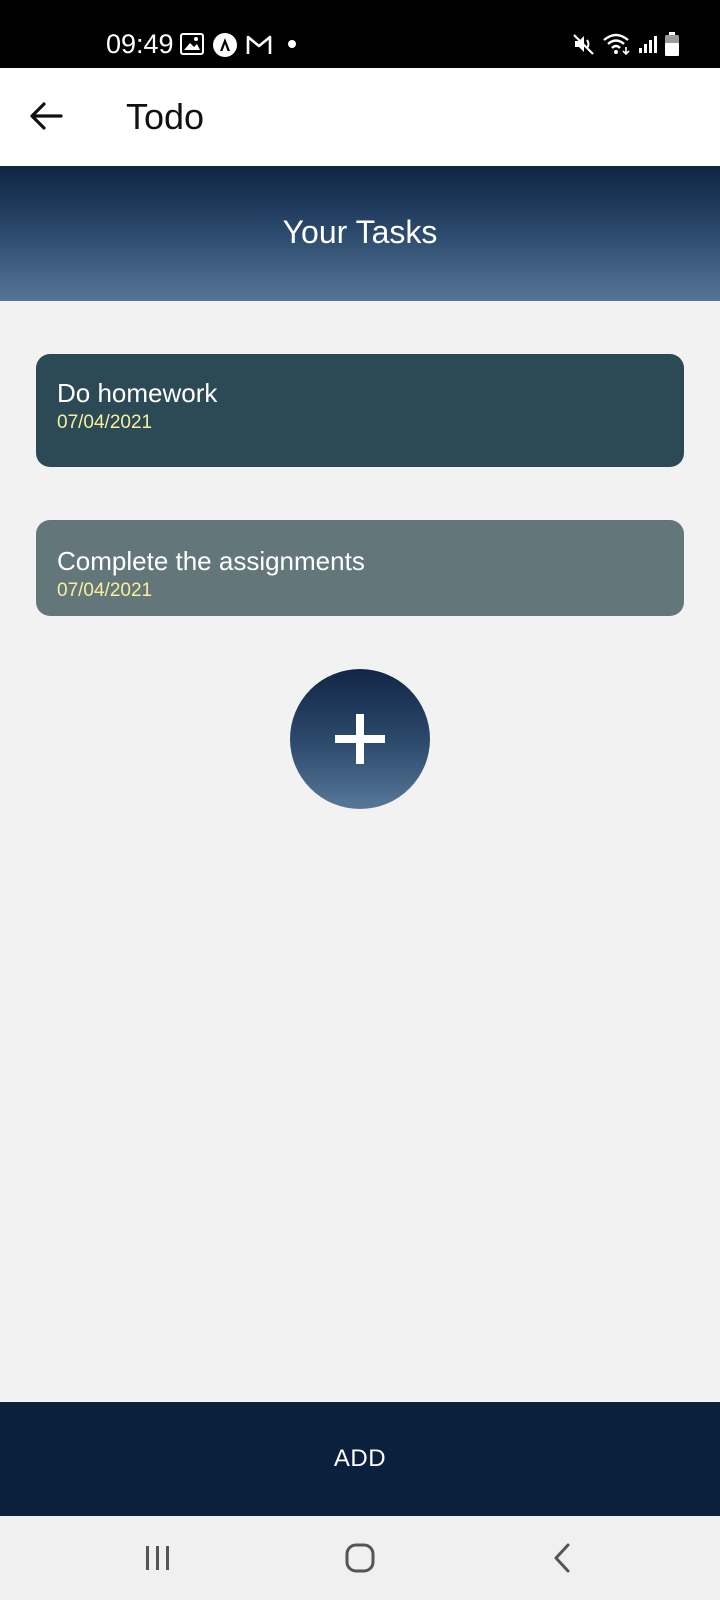 Image resolution: width=720 pixels, height=1600 pixels. I want to click on nav-back-button, so click(562, 1558).